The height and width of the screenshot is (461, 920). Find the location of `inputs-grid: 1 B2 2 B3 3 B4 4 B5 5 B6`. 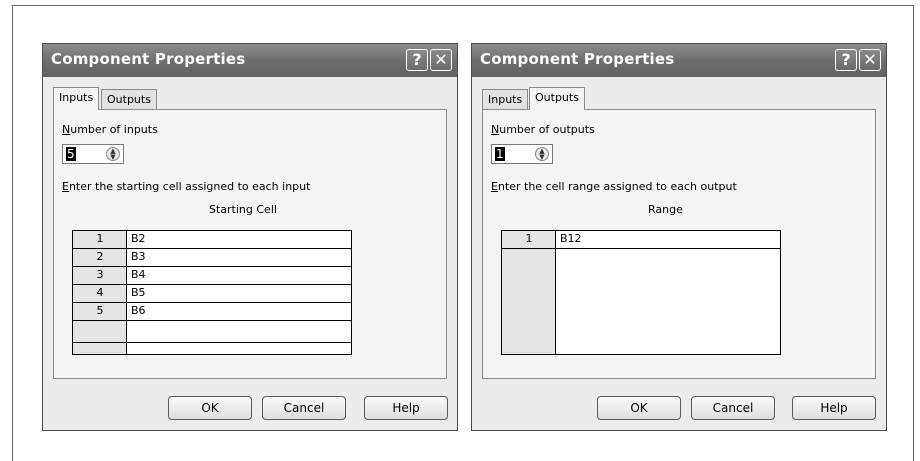

inputs-grid: 1 B2 2 B3 3 B4 4 B5 5 B6 is located at coordinates (212, 292).